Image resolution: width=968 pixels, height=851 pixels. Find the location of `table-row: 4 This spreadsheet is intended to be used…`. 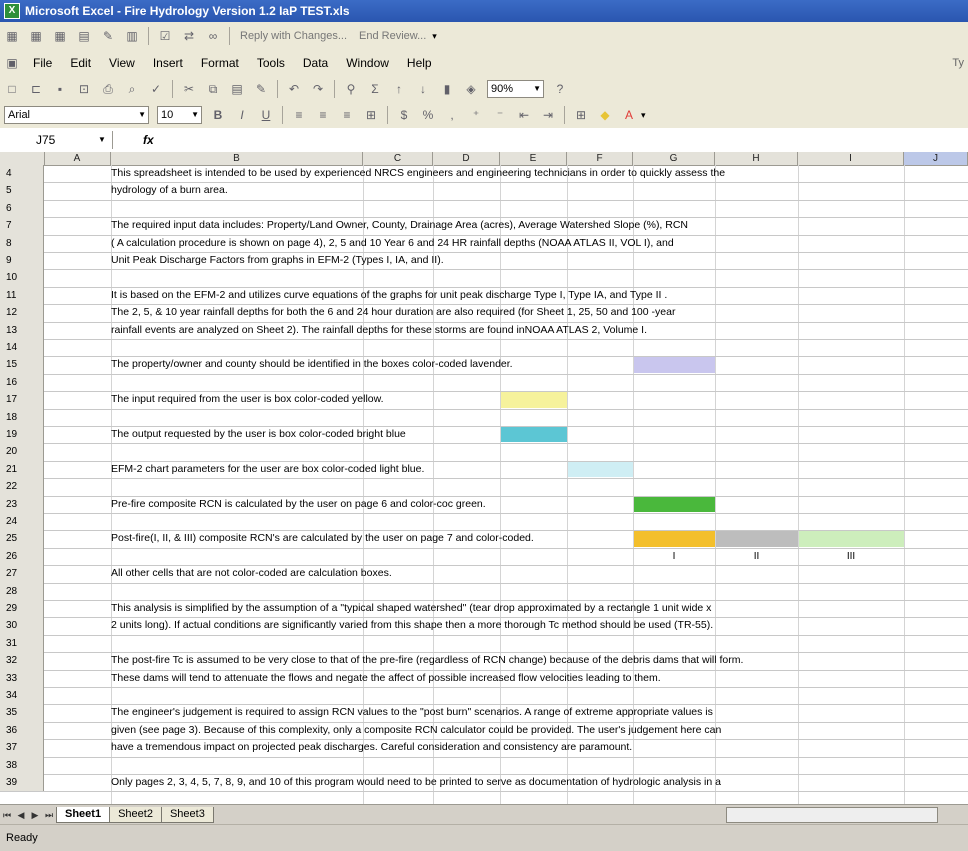

table-row: 4 This spreadsheet is intended to be used… is located at coordinates (484, 174).